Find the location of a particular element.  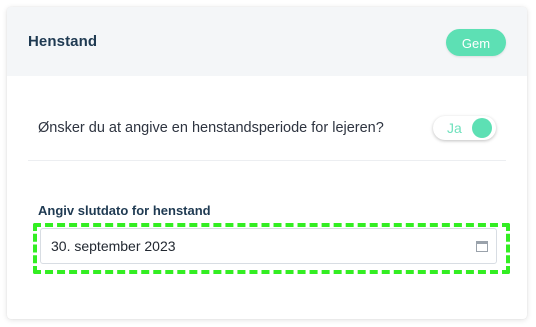

toggle-label: Ja is located at coordinates (454, 128).